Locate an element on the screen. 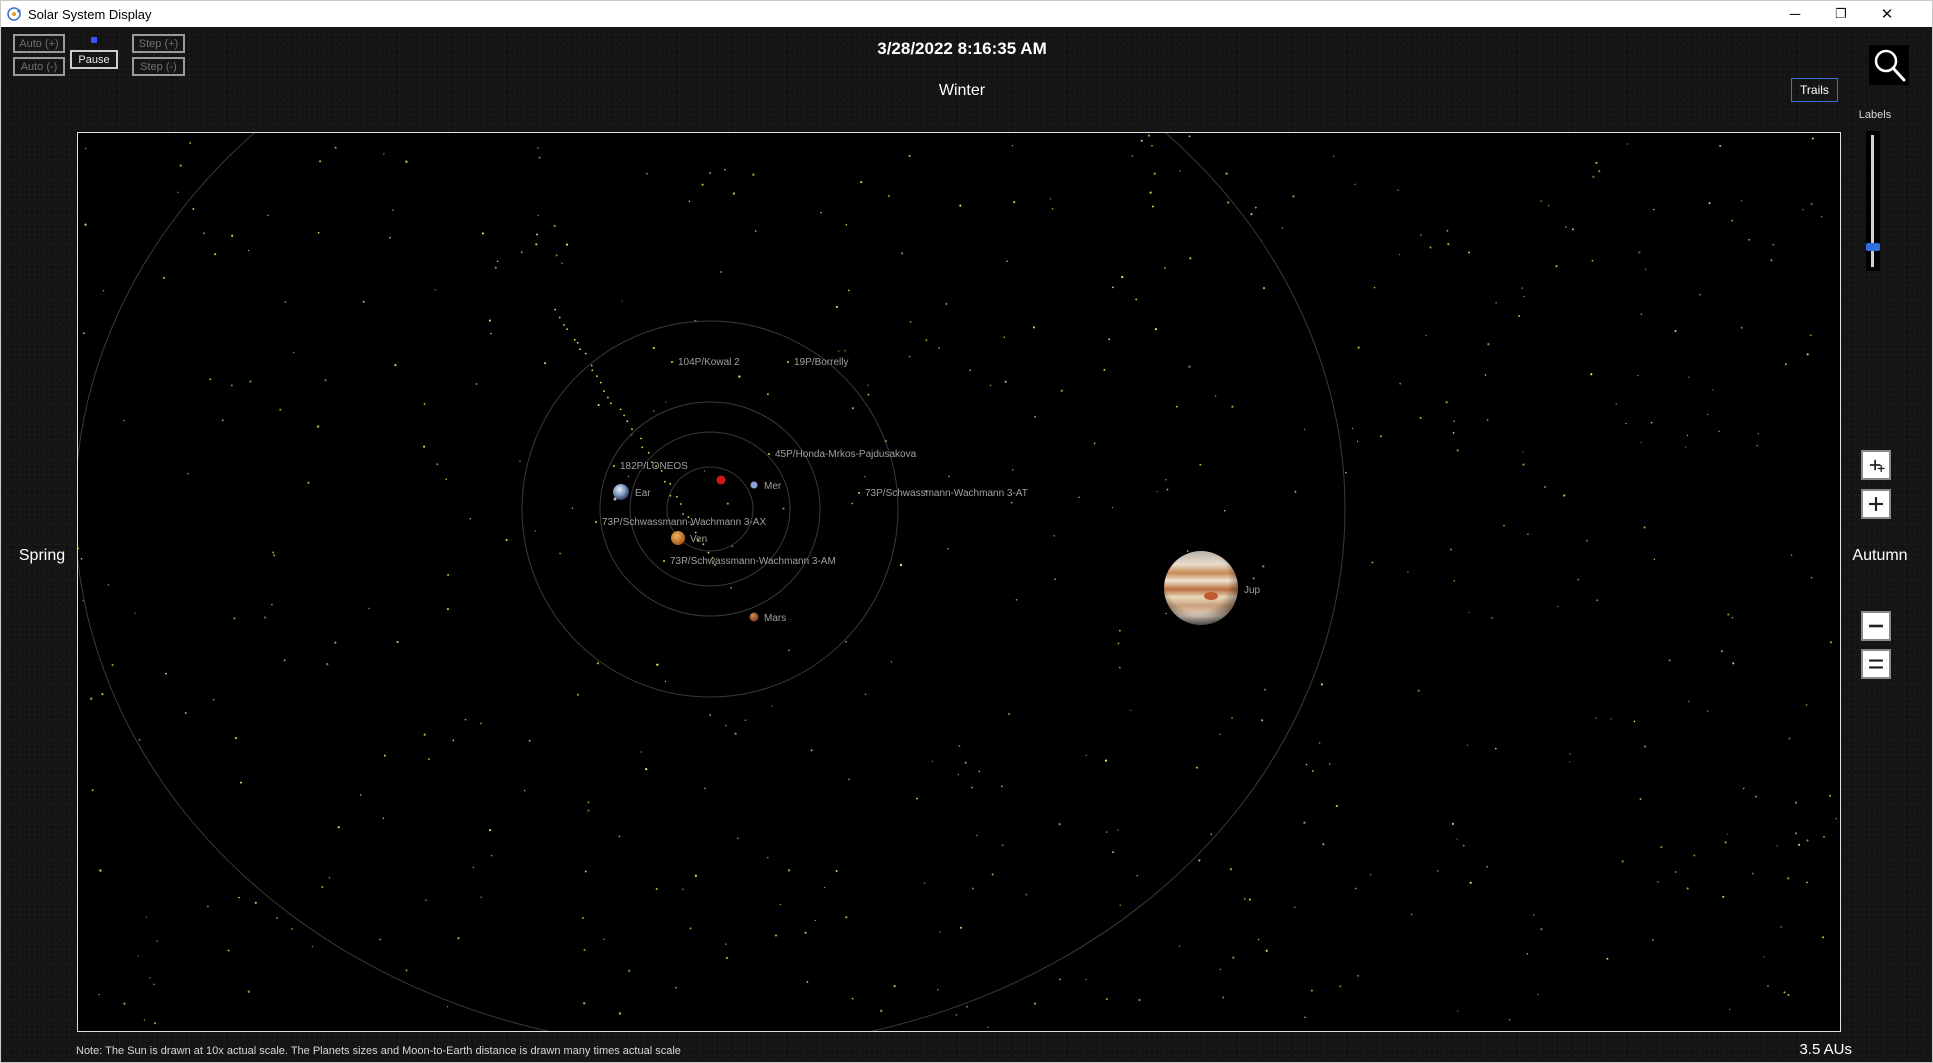  labels-slider-thumb is located at coordinates (1873, 247).